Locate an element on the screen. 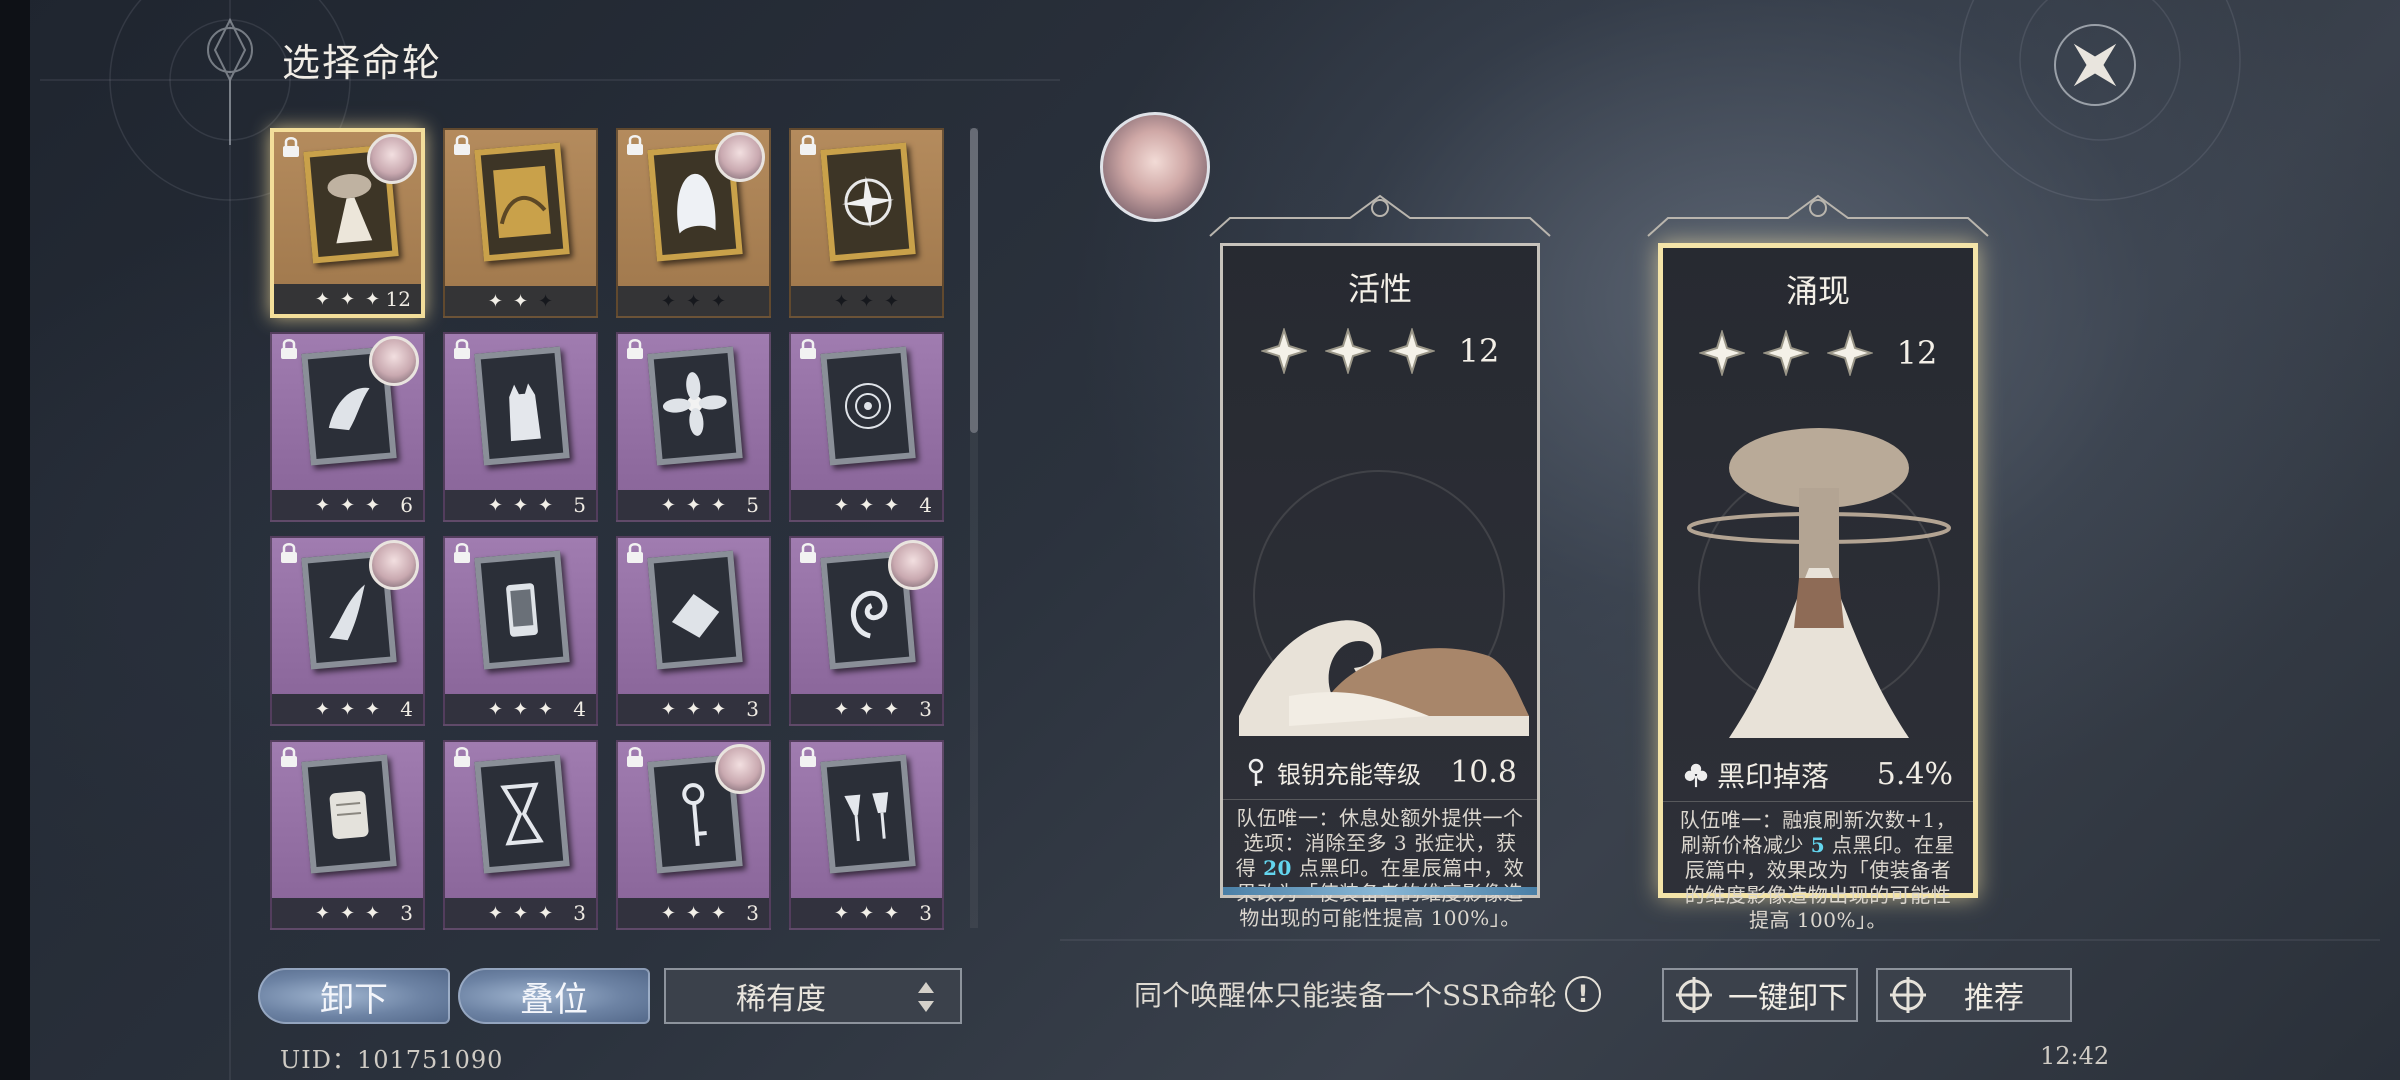  unequip-button: 卸下 is located at coordinates (354, 996).